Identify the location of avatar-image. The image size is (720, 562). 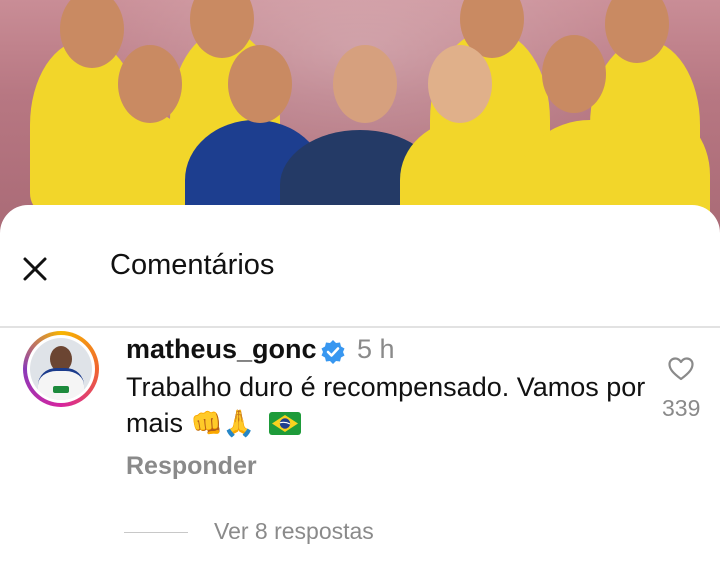
(61, 369).